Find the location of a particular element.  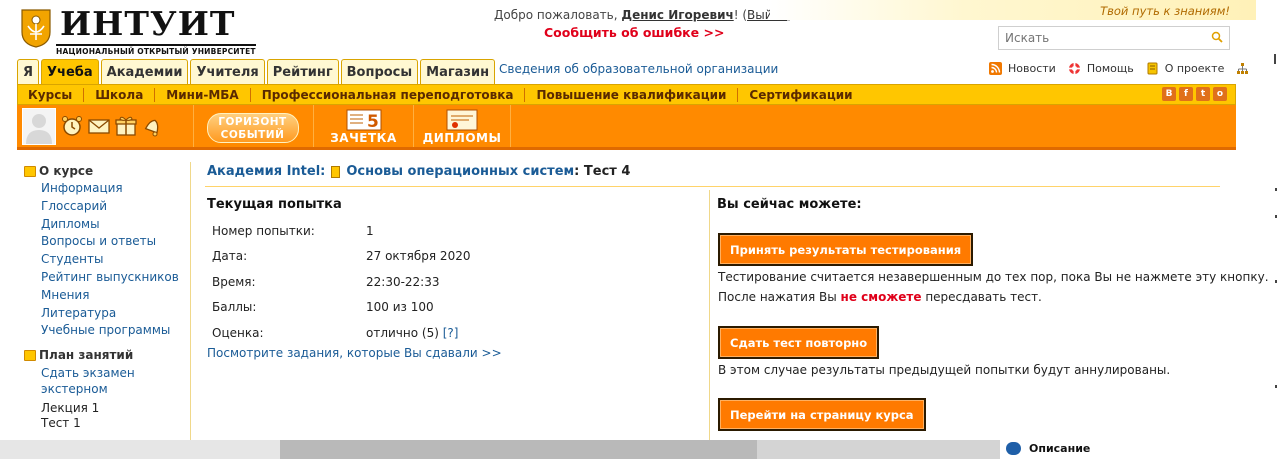

subnav-retraining: Профессиональная переподготовка is located at coordinates (388, 95).